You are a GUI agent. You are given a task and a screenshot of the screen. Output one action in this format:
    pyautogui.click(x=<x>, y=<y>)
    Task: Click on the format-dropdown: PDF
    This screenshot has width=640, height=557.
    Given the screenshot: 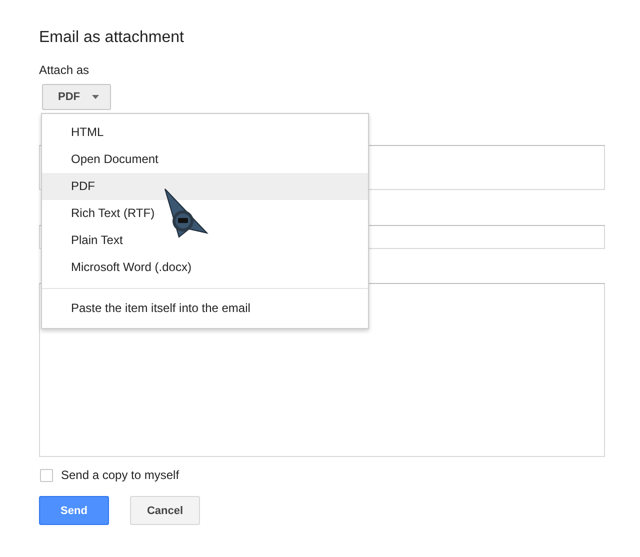 What is the action you would take?
    pyautogui.click(x=76, y=97)
    